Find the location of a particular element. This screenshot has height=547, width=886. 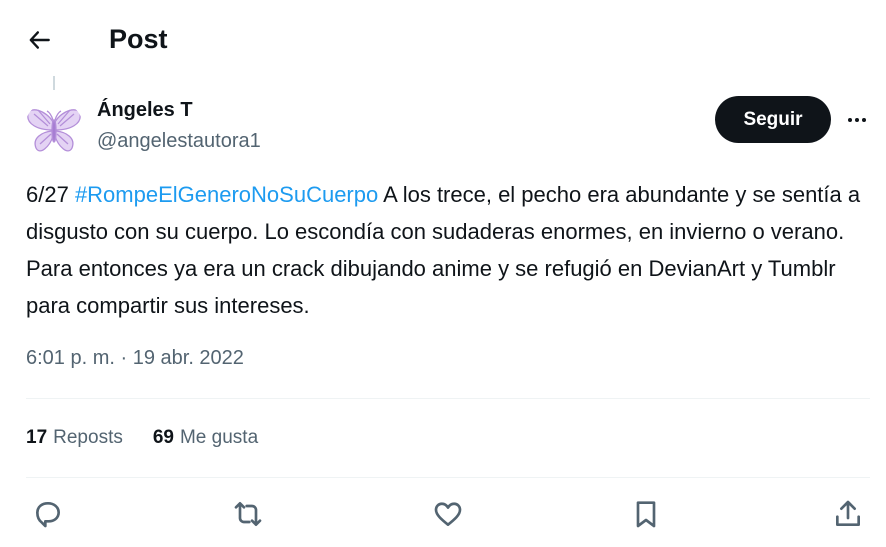

reply-button is located at coordinates (48, 514).